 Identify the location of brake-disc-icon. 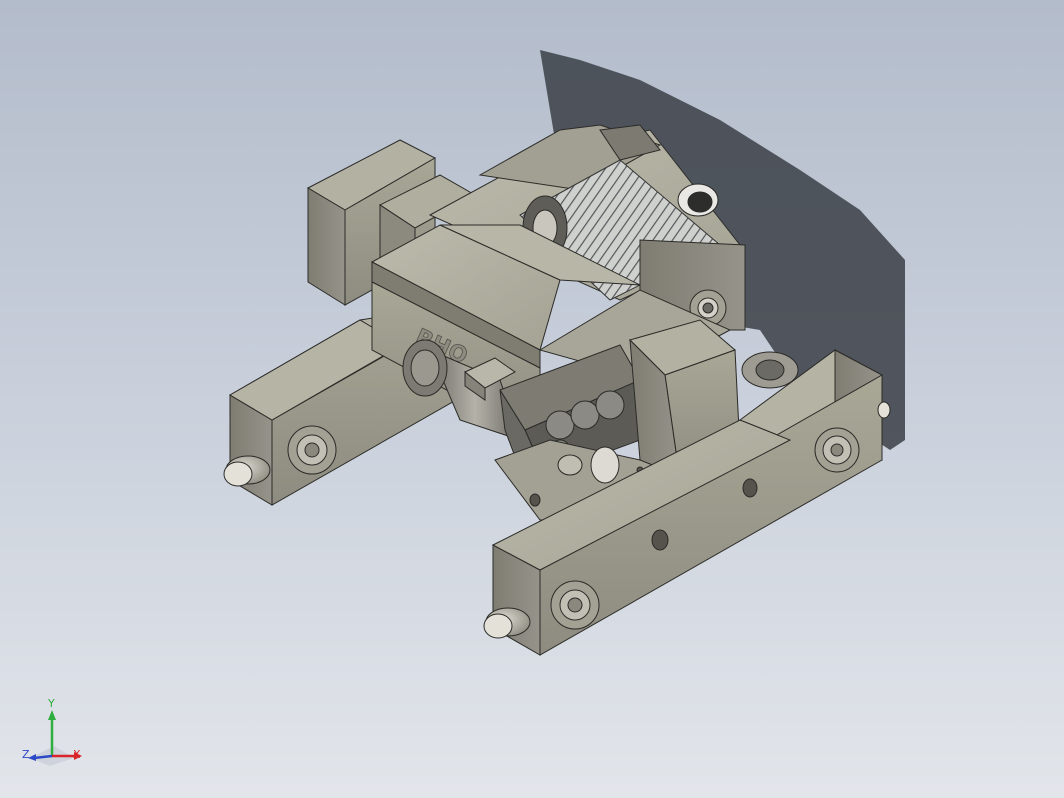
(605, 465).